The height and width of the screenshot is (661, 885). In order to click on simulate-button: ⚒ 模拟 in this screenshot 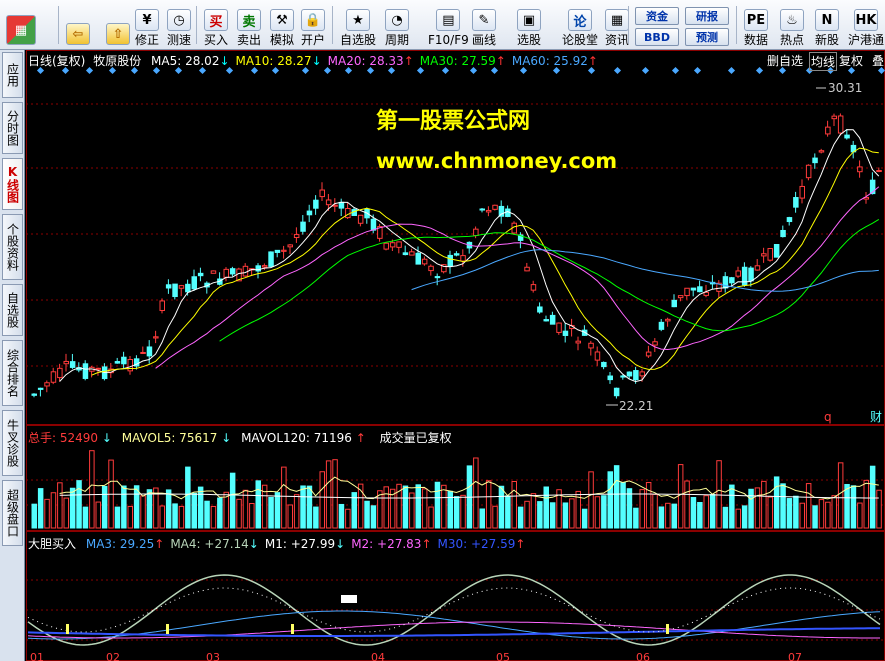, I will do `click(282, 25)`.